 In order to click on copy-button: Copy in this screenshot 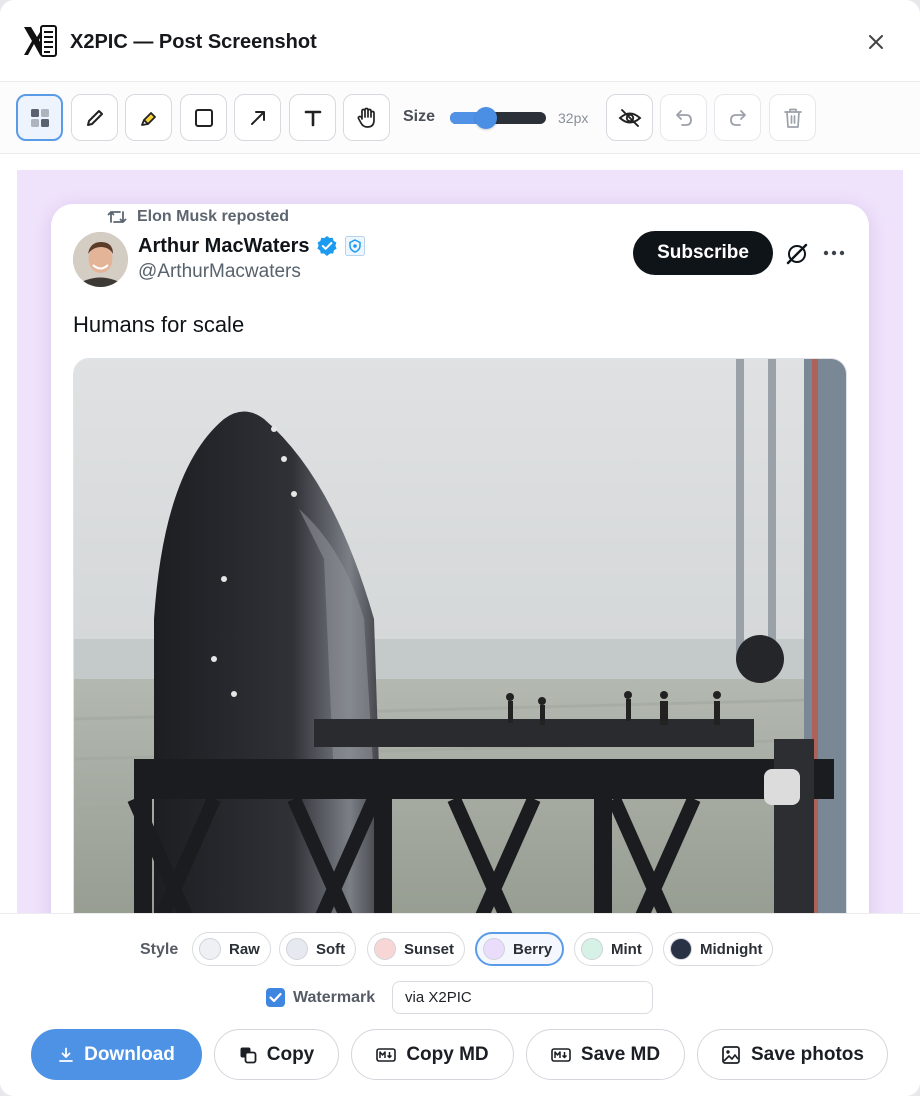, I will do `click(276, 1054)`.